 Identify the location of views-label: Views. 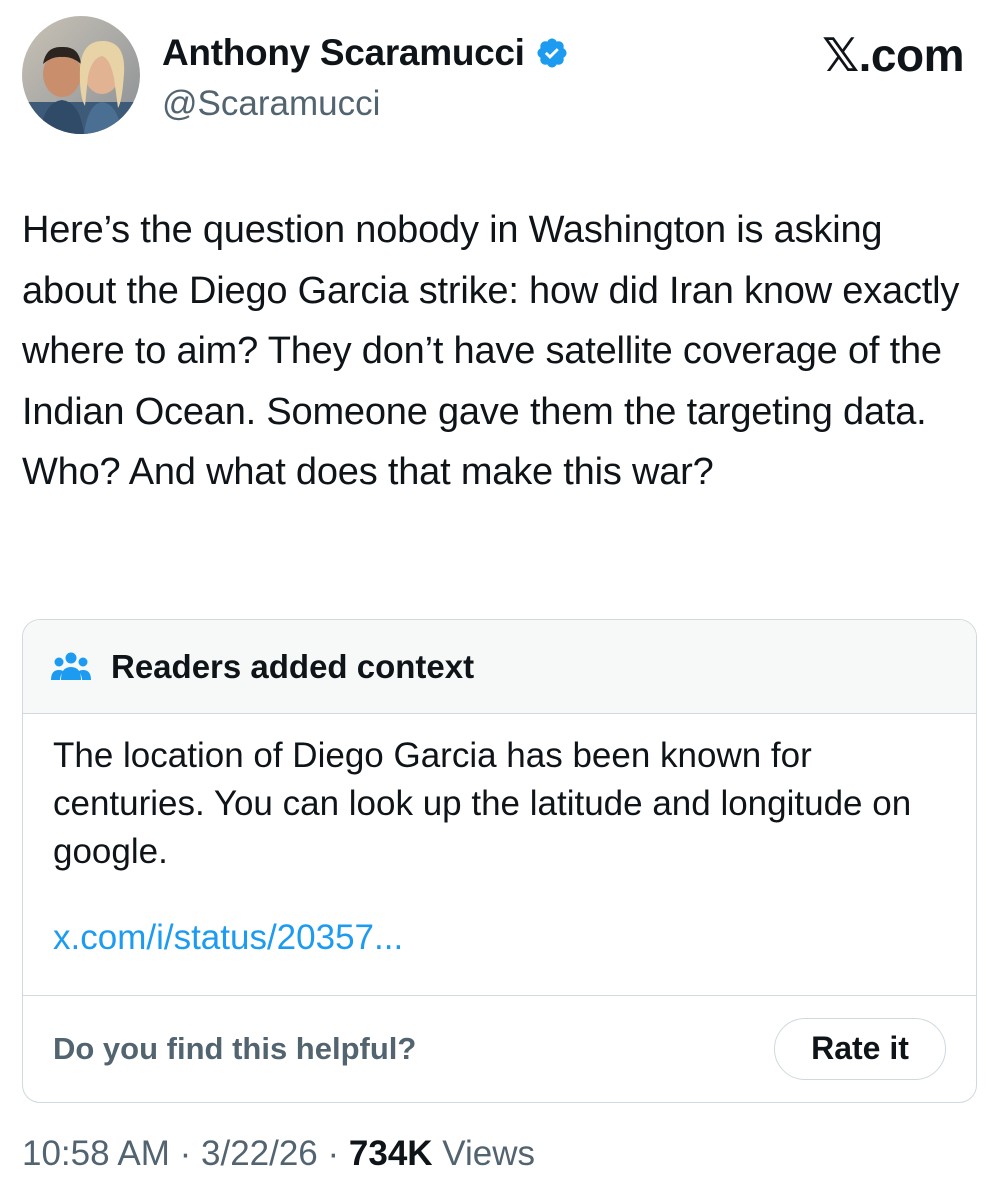
(489, 1153).